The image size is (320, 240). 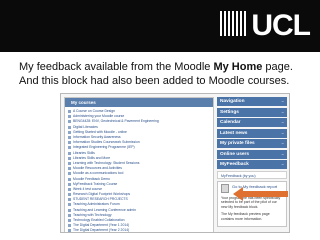 What do you see at coordinates (139, 102) in the screenshot?
I see `panel-heading: My courses` at bounding box center [139, 102].